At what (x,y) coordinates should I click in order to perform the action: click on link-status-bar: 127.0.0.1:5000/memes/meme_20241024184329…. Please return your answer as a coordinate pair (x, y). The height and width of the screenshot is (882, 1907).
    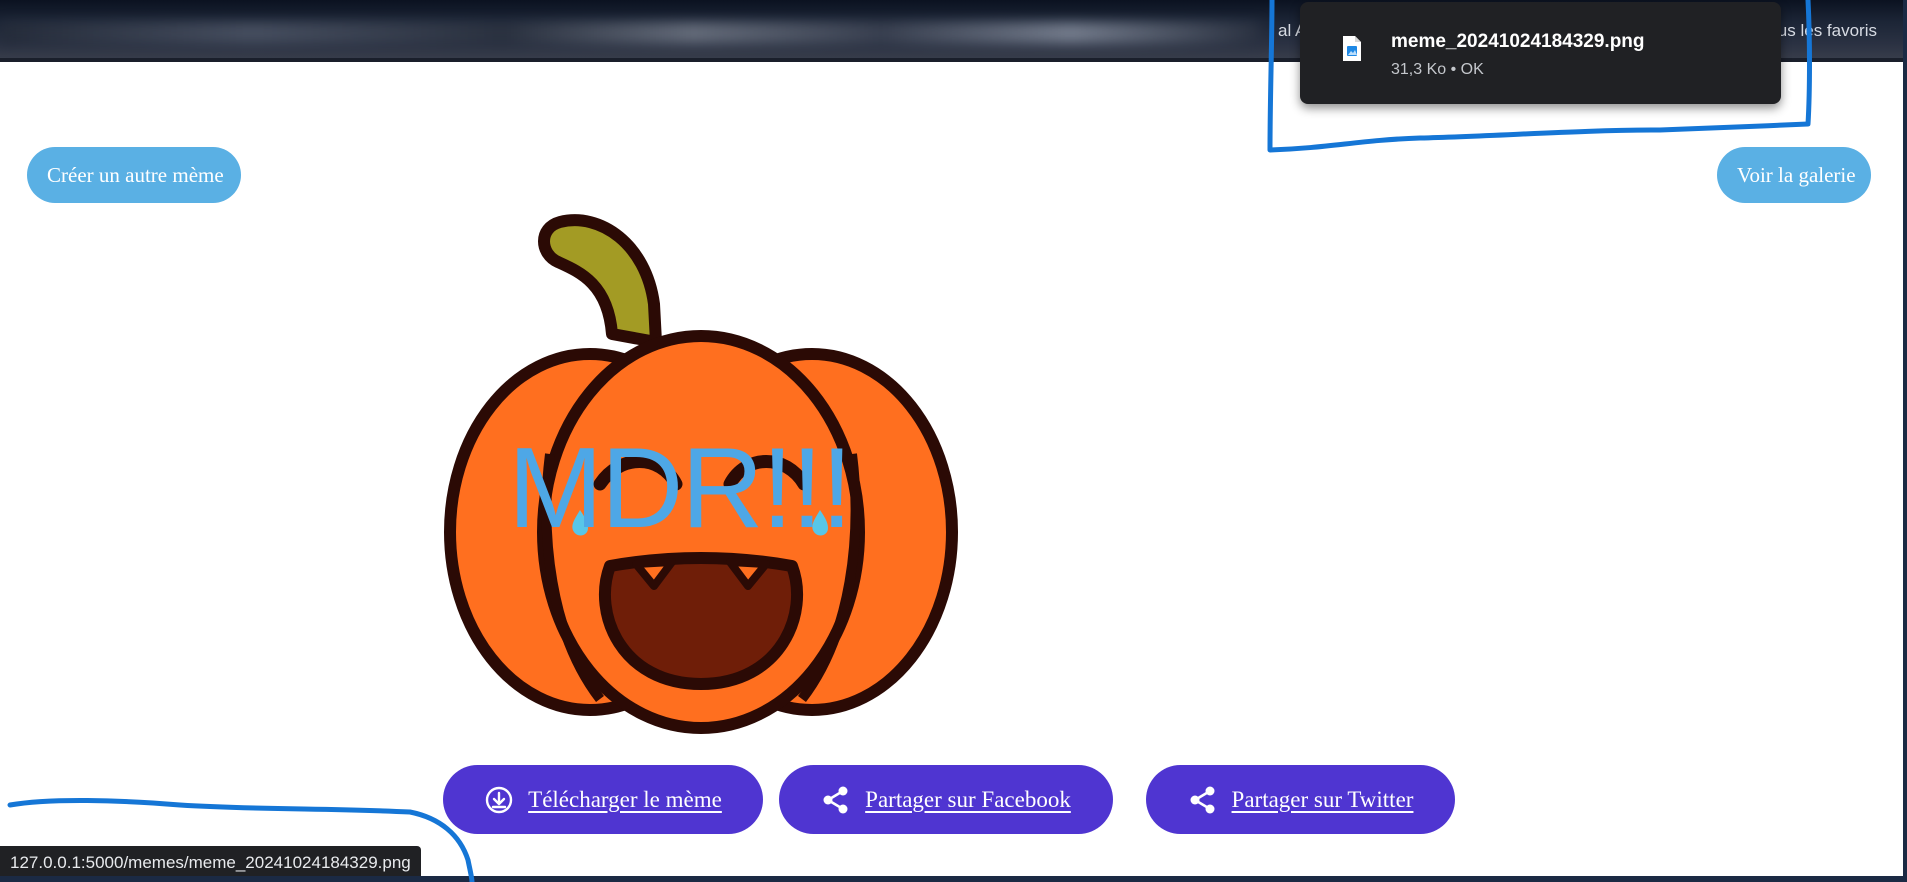
    Looking at the image, I should click on (210, 862).